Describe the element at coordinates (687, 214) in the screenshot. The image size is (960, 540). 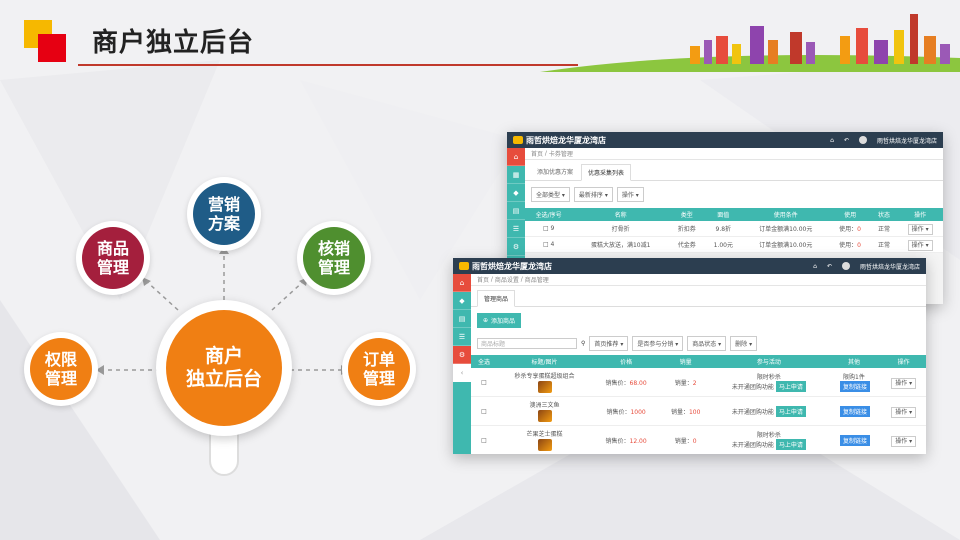
I see `col-header: 类型` at that location.